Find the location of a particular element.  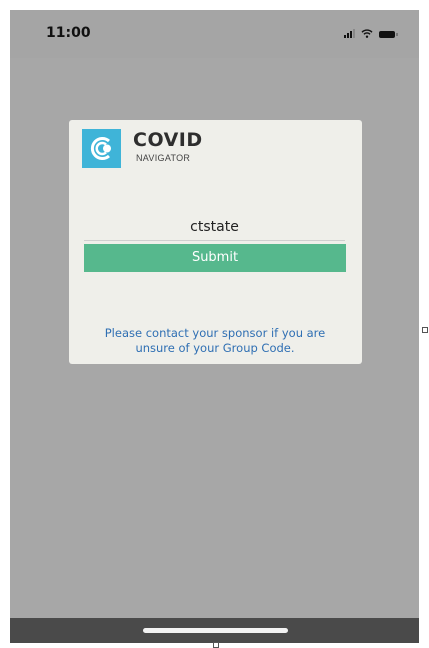

home-indicator is located at coordinates (215, 630).